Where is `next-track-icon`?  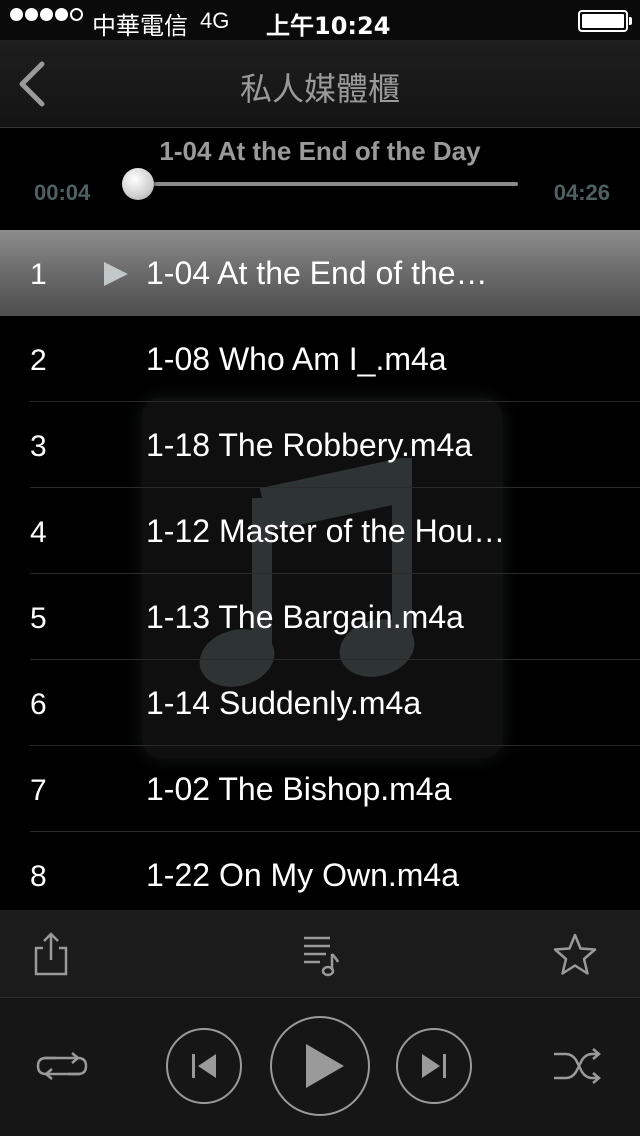 next-track-icon is located at coordinates (434, 1066).